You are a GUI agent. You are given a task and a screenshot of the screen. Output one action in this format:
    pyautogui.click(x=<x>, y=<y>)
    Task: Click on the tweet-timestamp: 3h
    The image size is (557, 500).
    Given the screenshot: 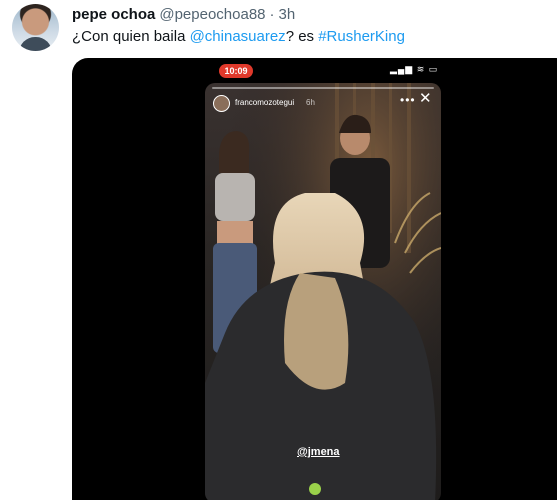 What is the action you would take?
    pyautogui.click(x=287, y=14)
    